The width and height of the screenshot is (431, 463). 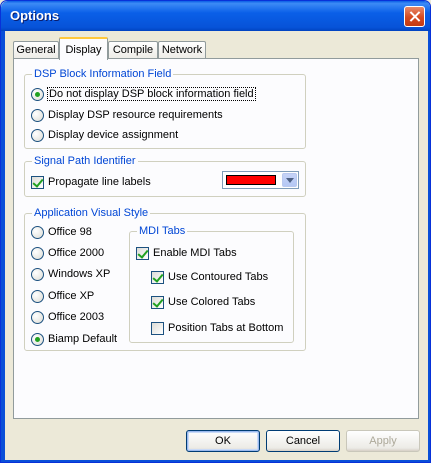 I want to click on checkbox-label: Use Colored Tabs, so click(x=212, y=302).